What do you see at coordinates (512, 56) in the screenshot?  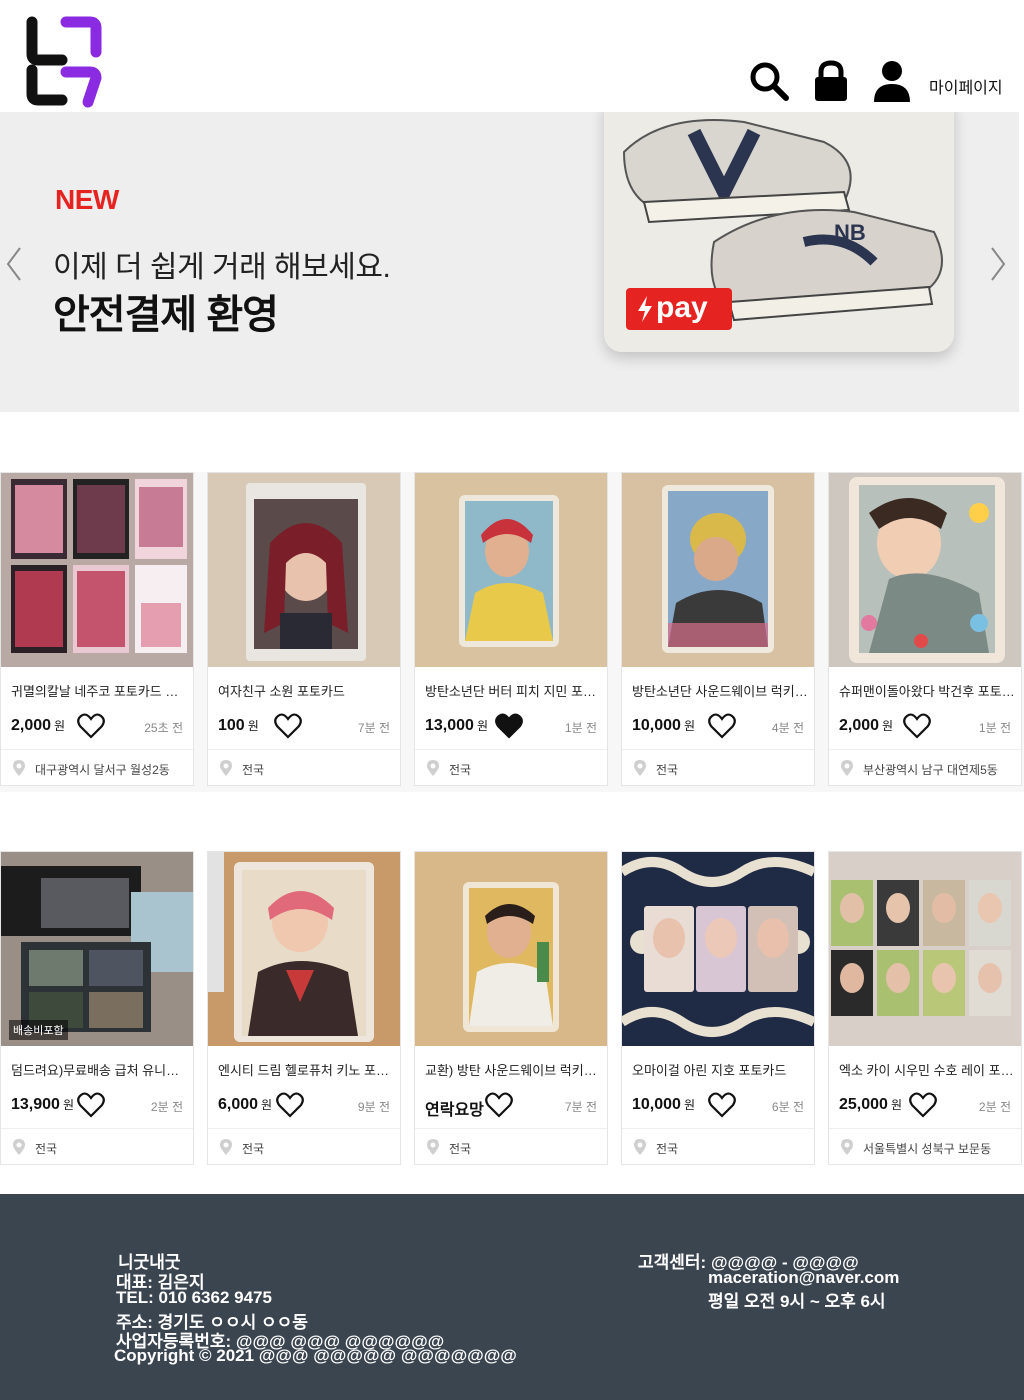 I see `site-header: 마이페이지` at bounding box center [512, 56].